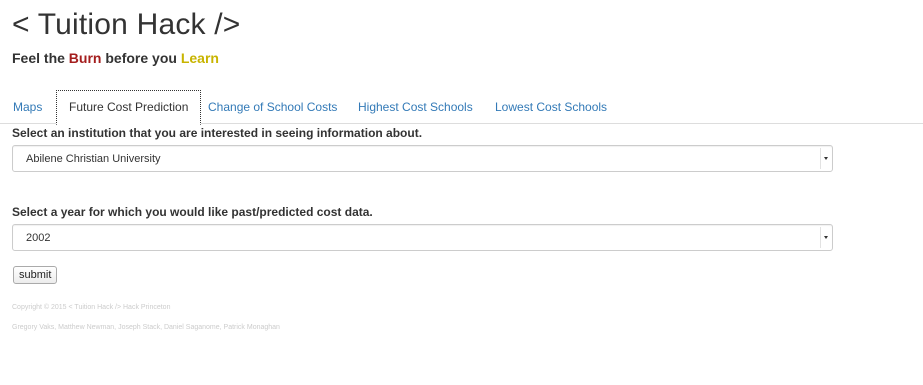  Describe the element at coordinates (126, 24) in the screenshot. I see `app-title: < Tuition Hack />` at that location.